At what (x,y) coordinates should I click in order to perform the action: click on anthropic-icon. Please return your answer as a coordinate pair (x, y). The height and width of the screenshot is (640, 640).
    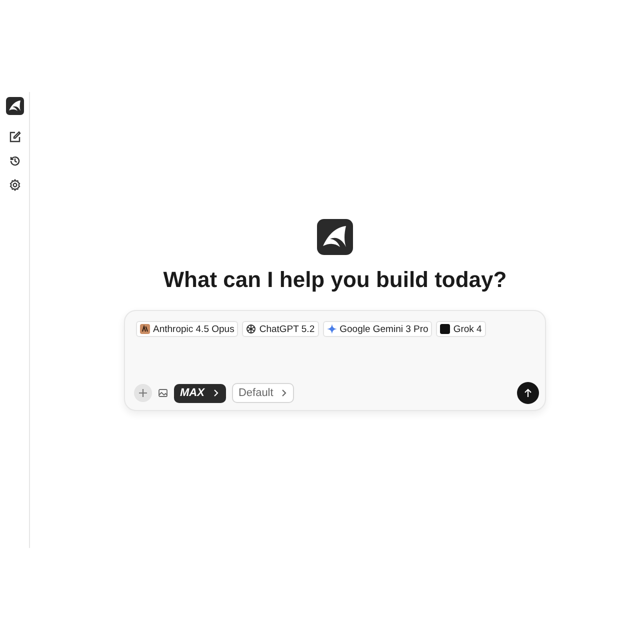
    Looking at the image, I should click on (145, 329).